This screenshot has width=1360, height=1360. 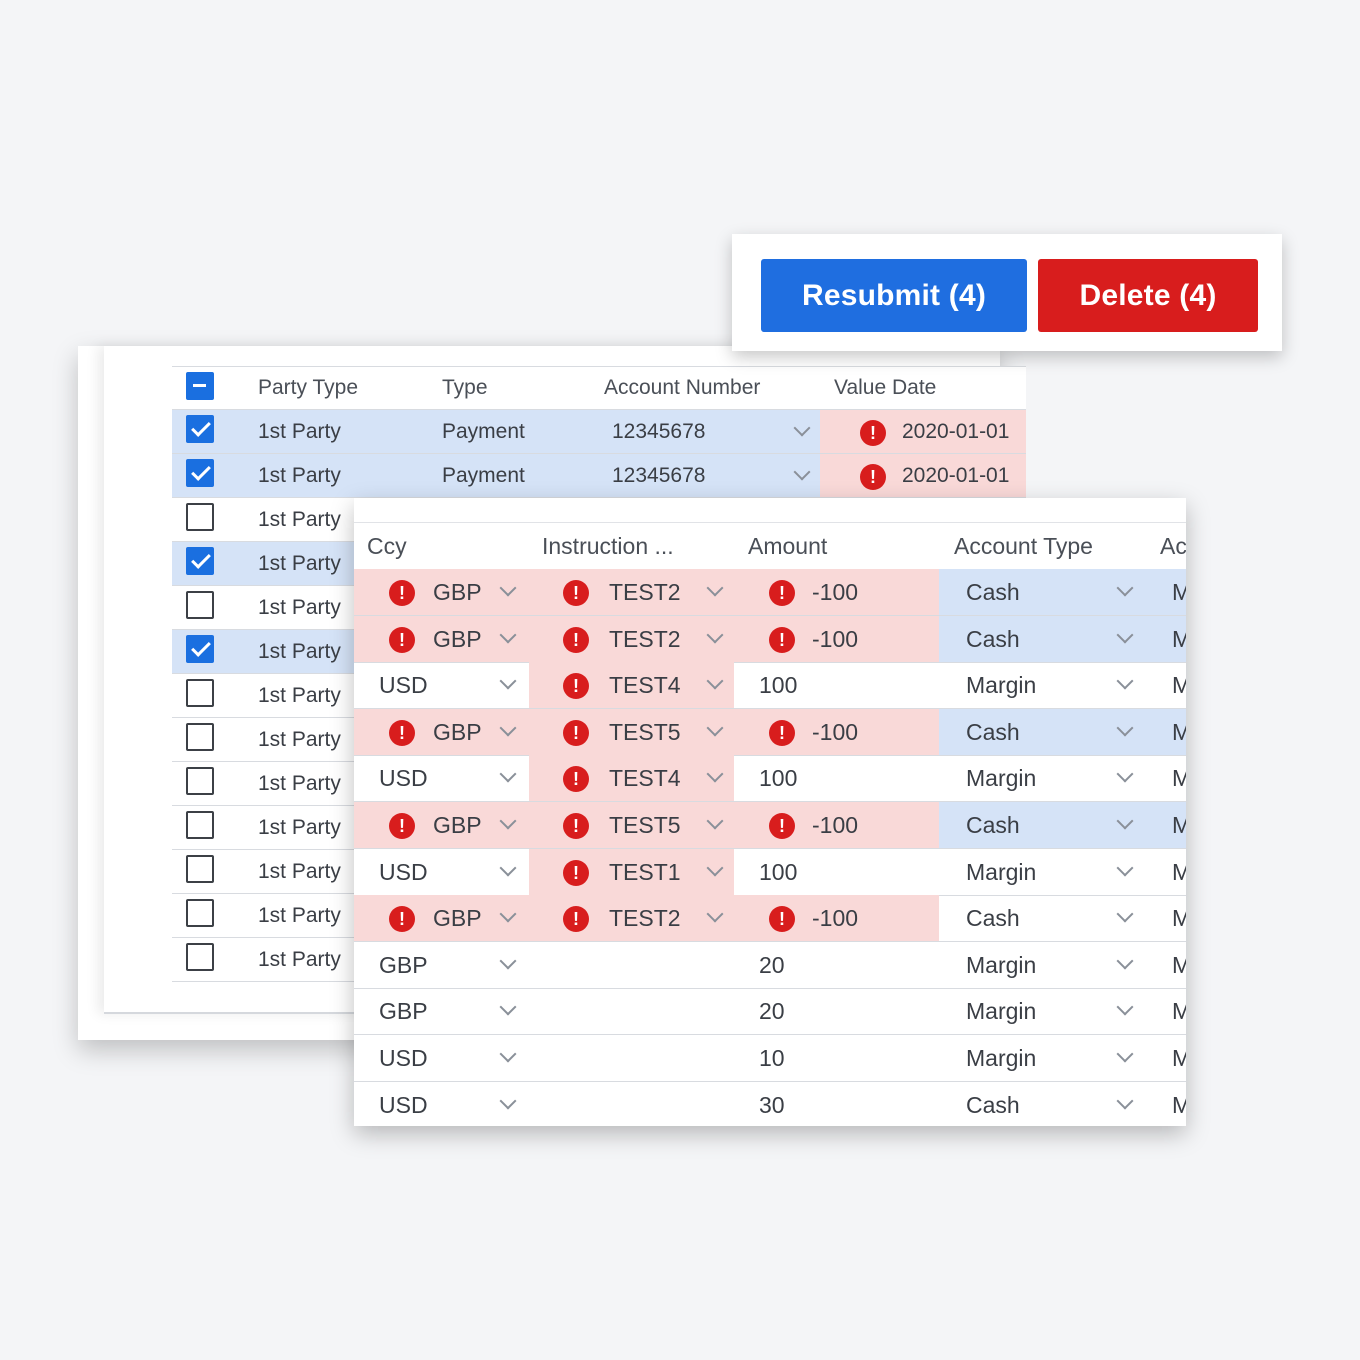 What do you see at coordinates (836, 546) in the screenshot?
I see `header-amount: Amount` at bounding box center [836, 546].